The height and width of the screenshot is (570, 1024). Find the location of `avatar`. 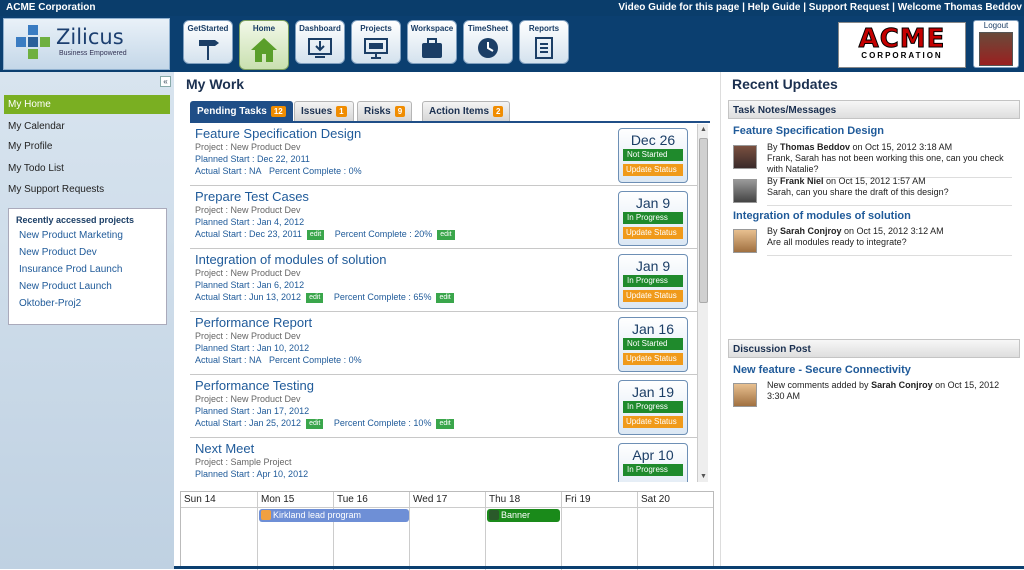

avatar is located at coordinates (745, 395).